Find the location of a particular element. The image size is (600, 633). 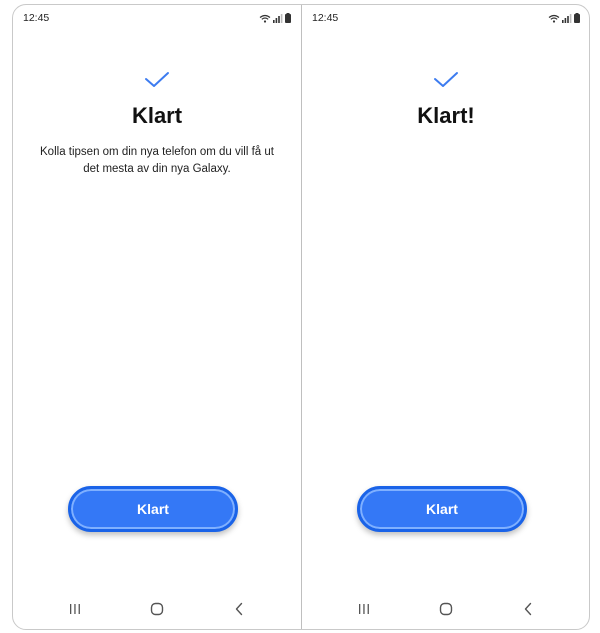

page-title: Klart! is located at coordinates (446, 115).